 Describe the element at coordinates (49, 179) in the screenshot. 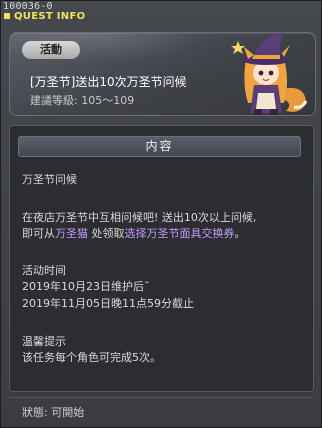

I see `content-line-title: 万圣节问候` at that location.